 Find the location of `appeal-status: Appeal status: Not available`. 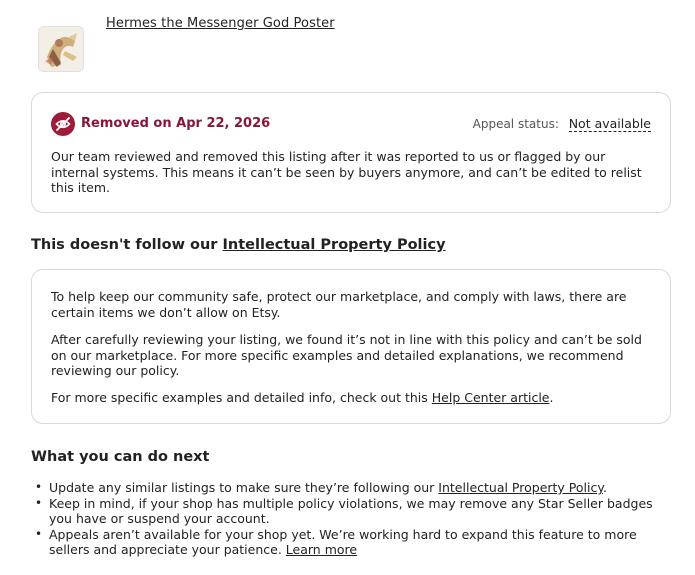

appeal-status: Appeal status: Not available is located at coordinates (561, 124).